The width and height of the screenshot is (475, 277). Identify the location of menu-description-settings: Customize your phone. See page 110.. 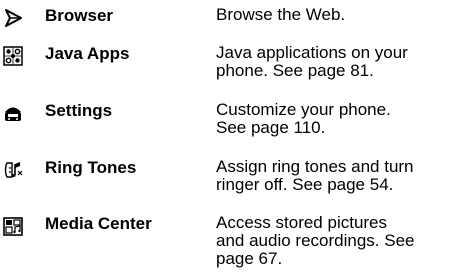
(345, 119).